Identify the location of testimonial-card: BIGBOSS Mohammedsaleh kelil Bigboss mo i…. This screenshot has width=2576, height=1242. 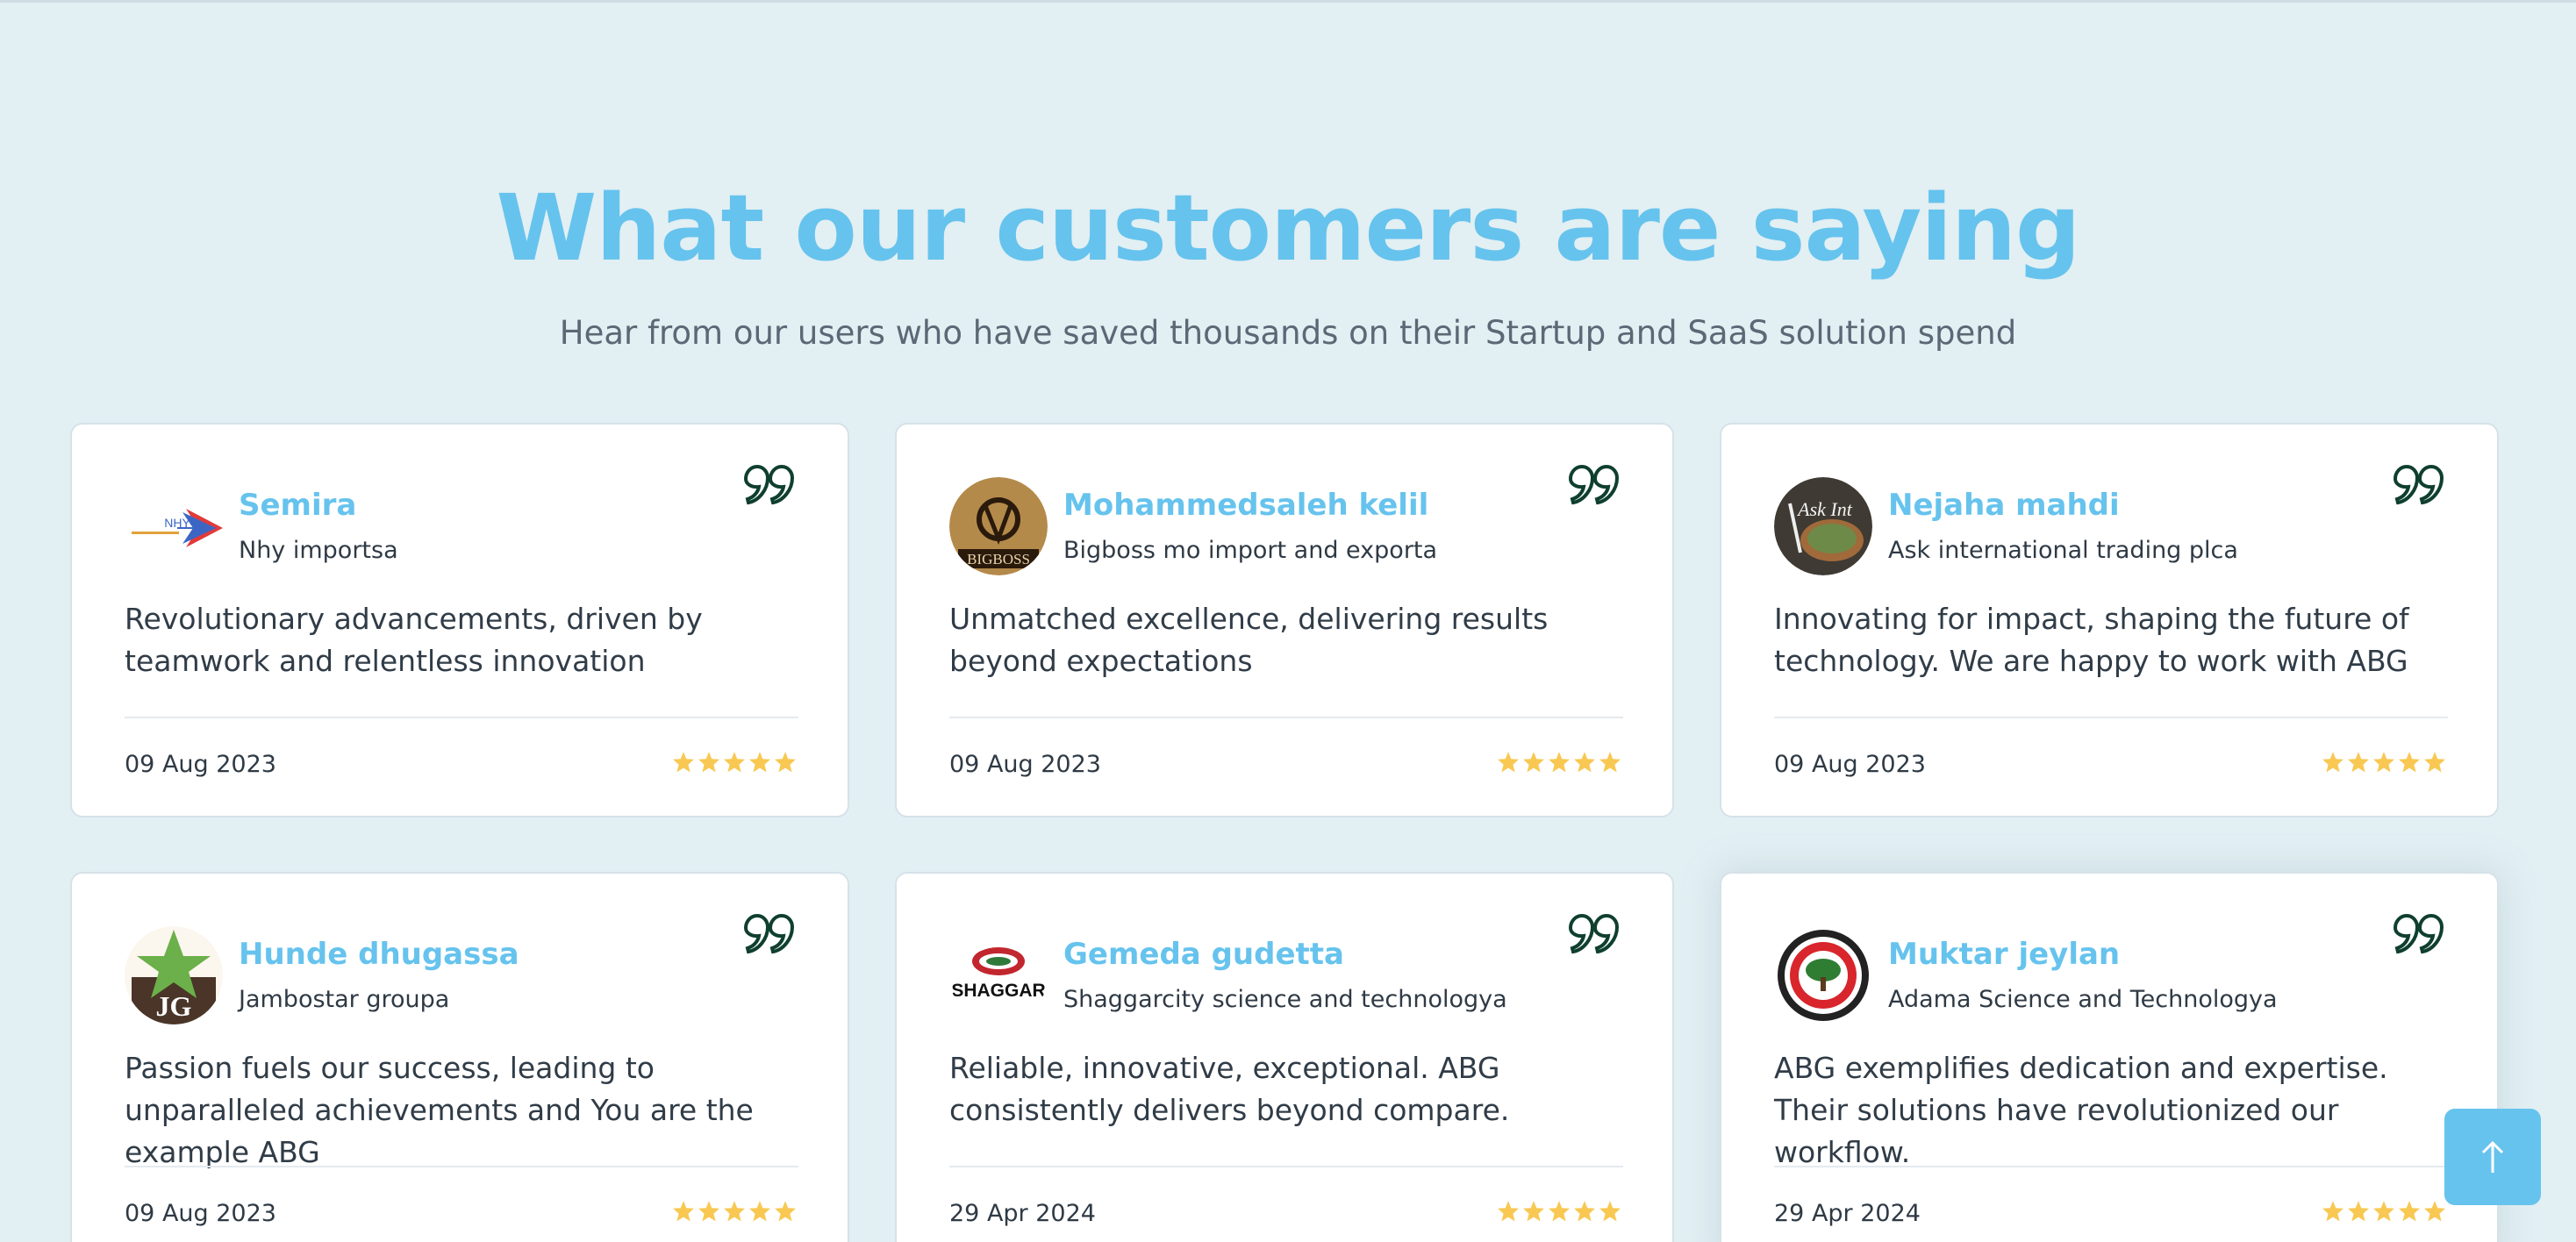
(1284, 620).